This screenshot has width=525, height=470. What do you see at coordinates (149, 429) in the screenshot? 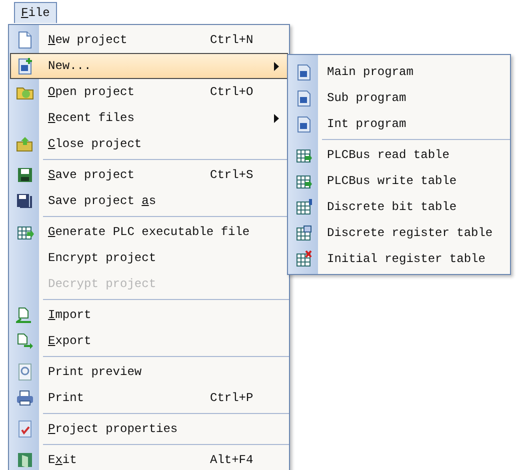
I see `menu-item: Project properties` at bounding box center [149, 429].